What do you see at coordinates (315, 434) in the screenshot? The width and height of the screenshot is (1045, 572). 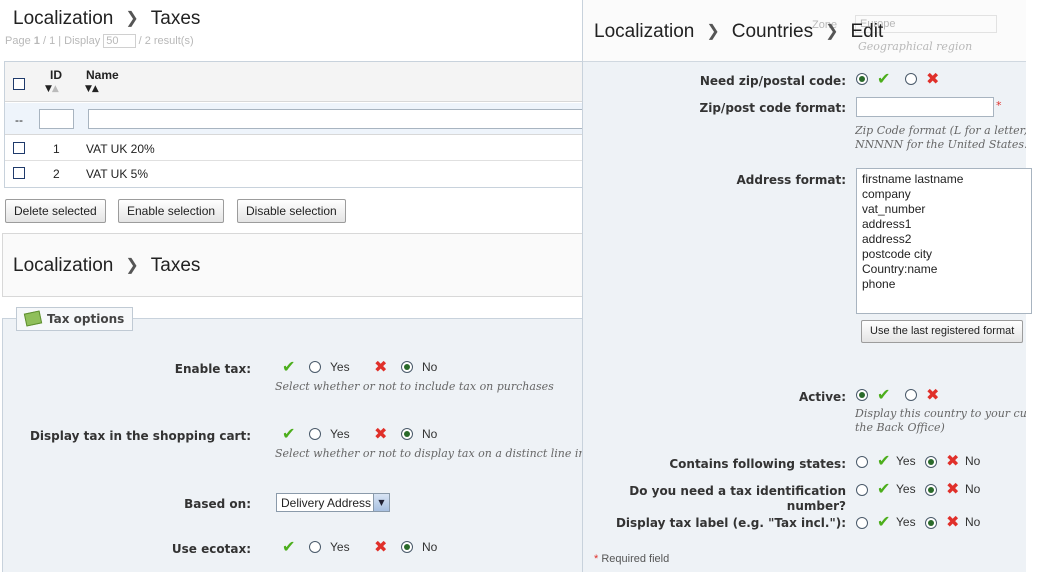 I see `display-tax-yes-radio` at bounding box center [315, 434].